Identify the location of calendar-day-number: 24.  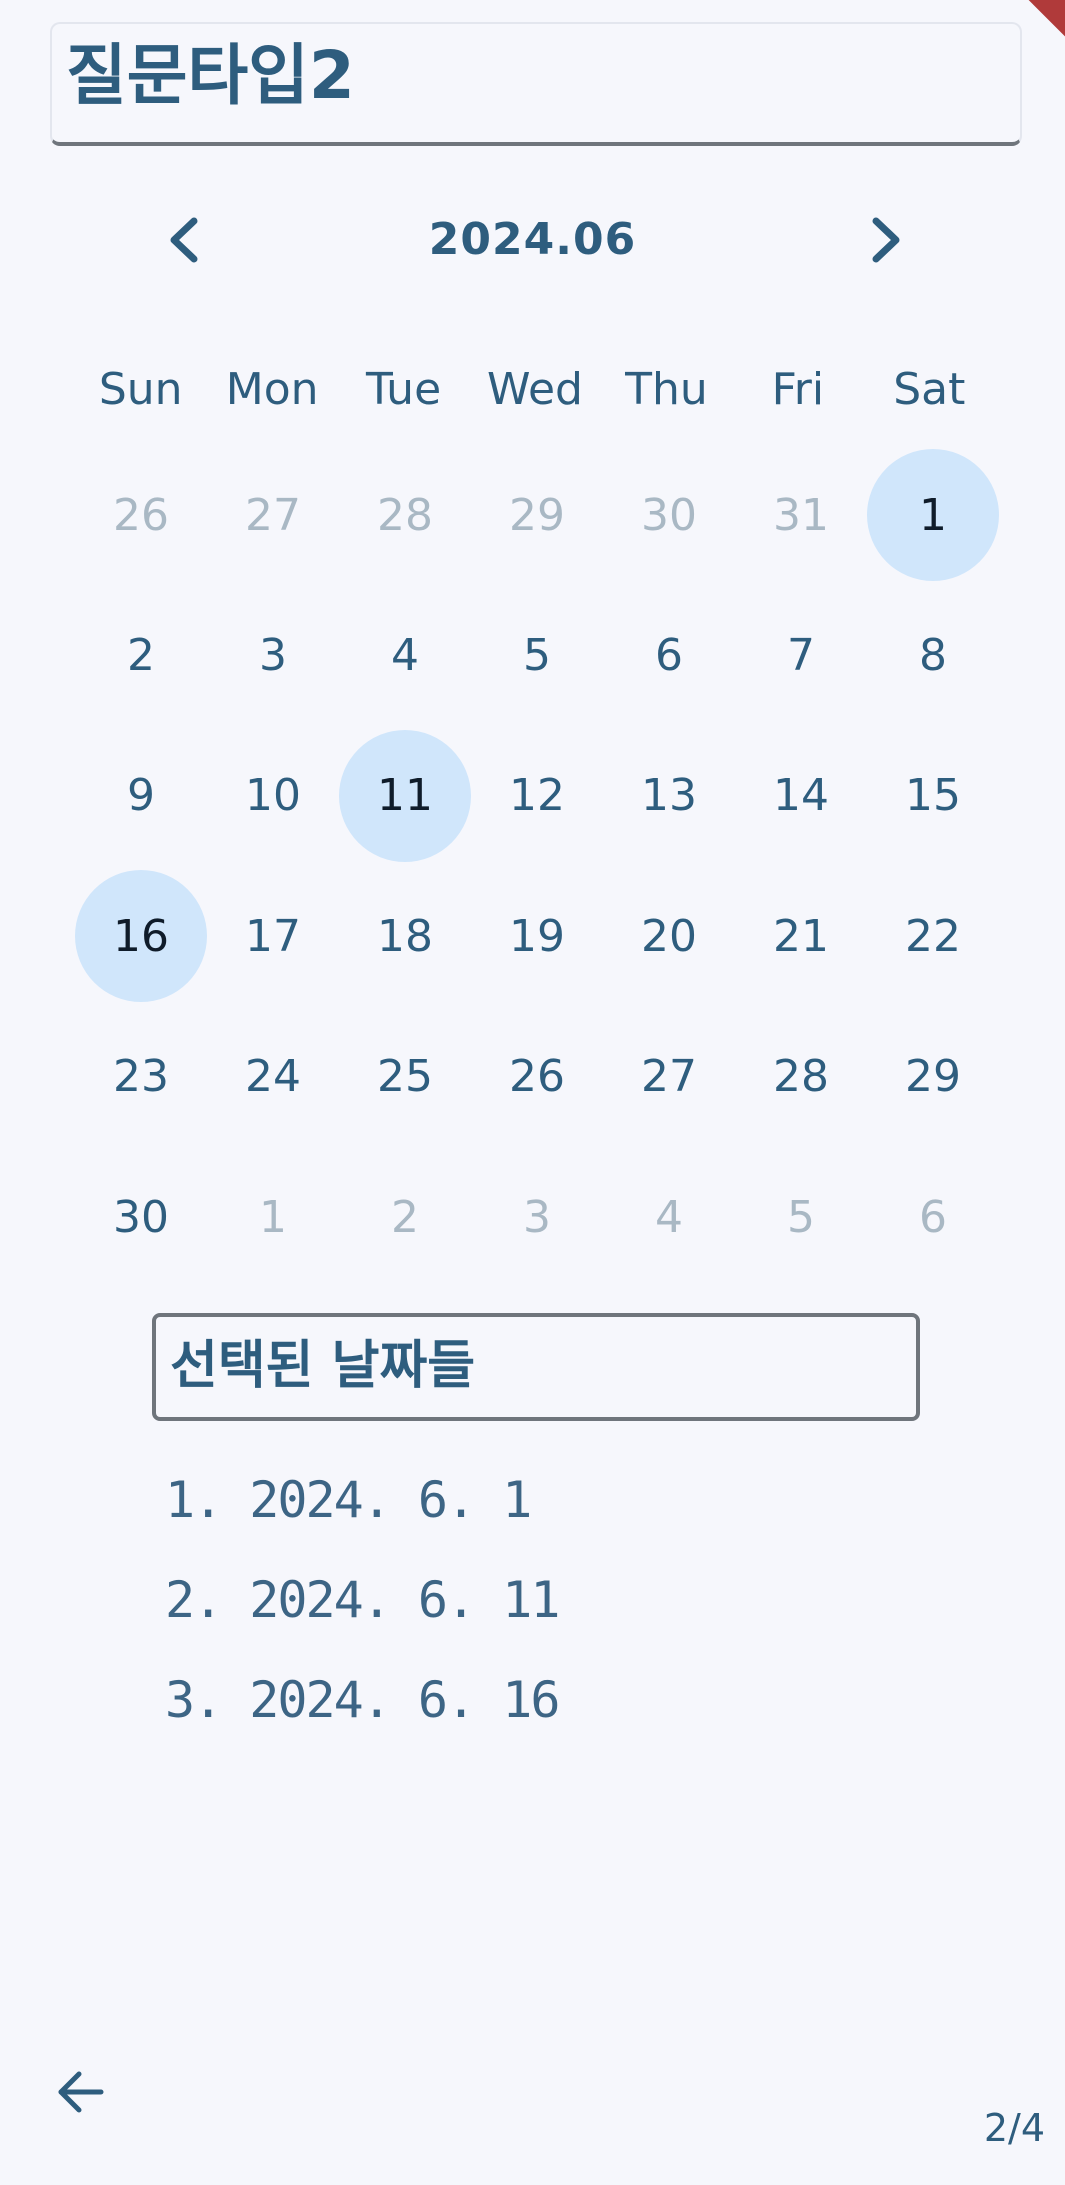
(273, 1077).